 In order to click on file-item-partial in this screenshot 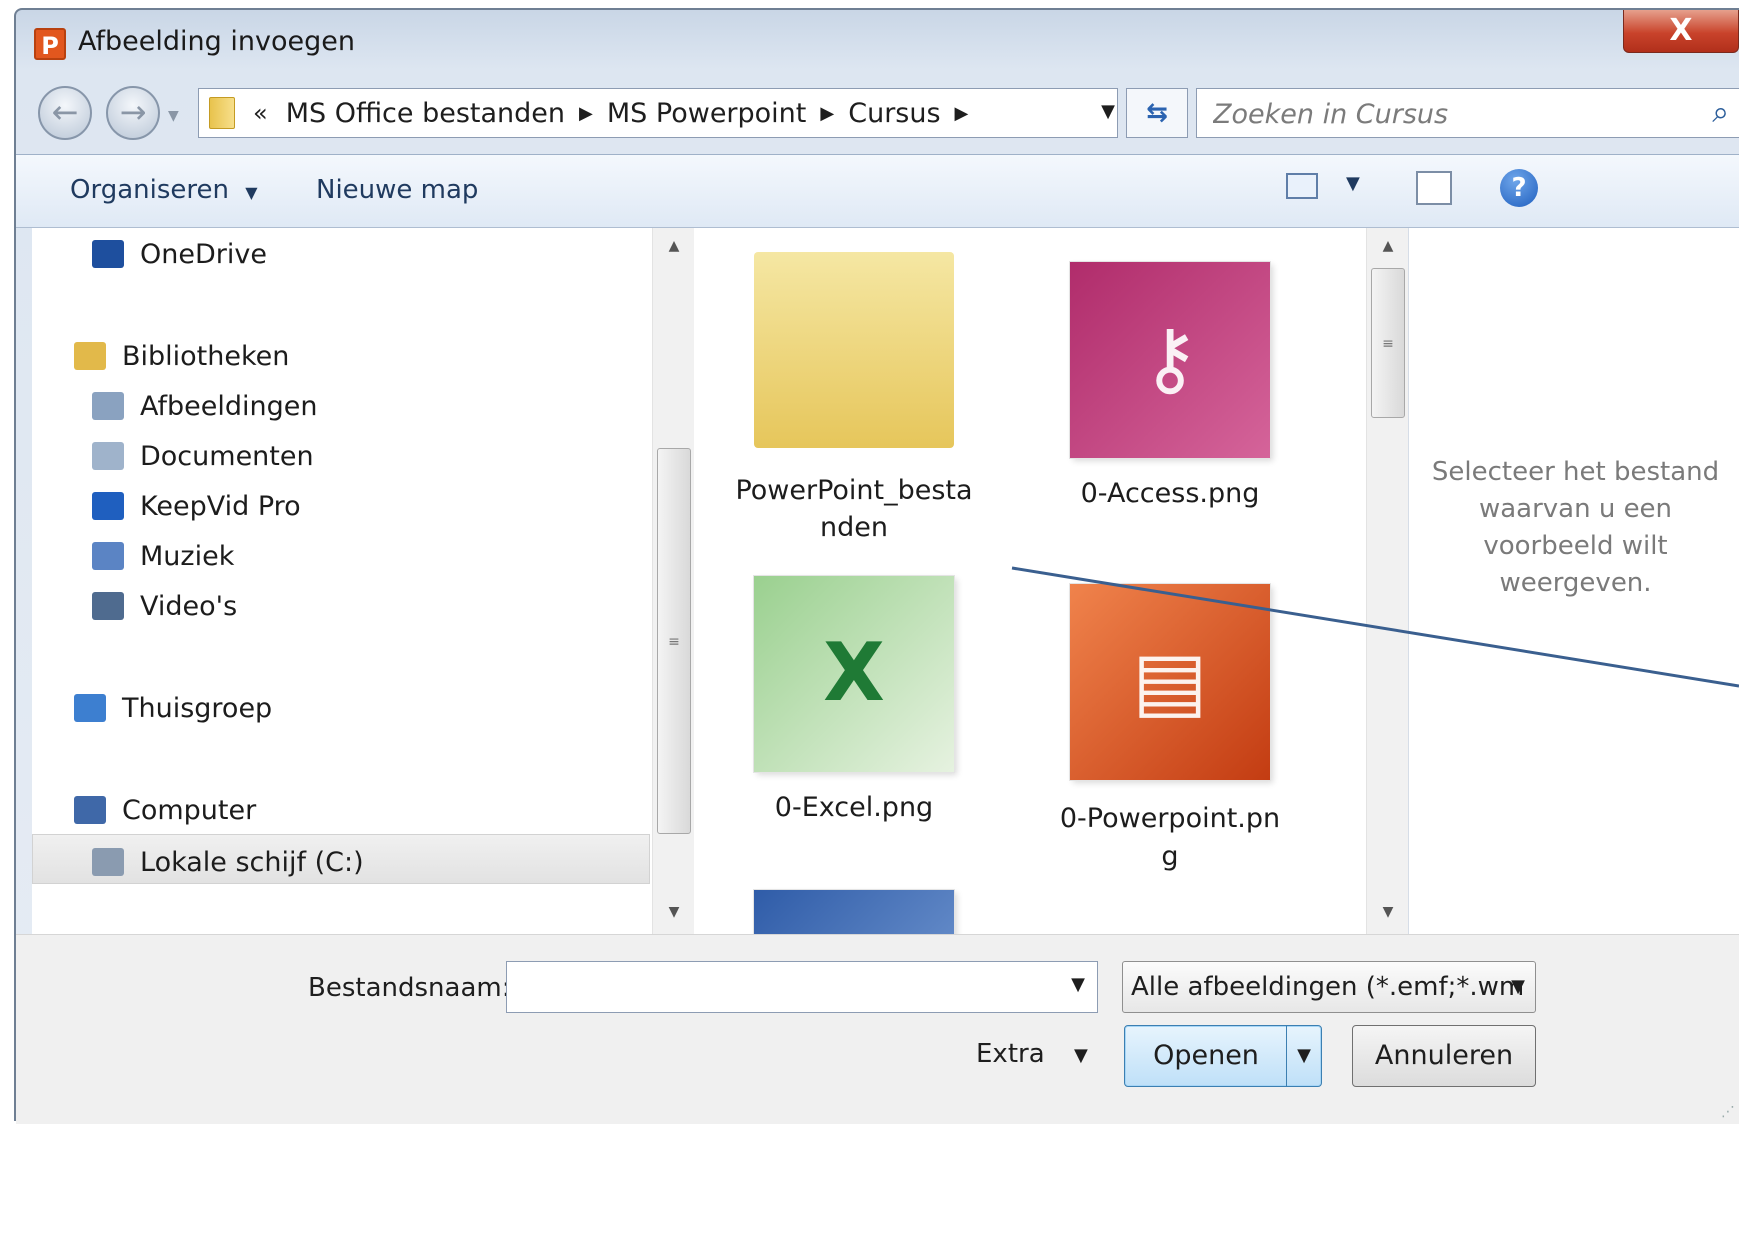, I will do `click(854, 912)`.